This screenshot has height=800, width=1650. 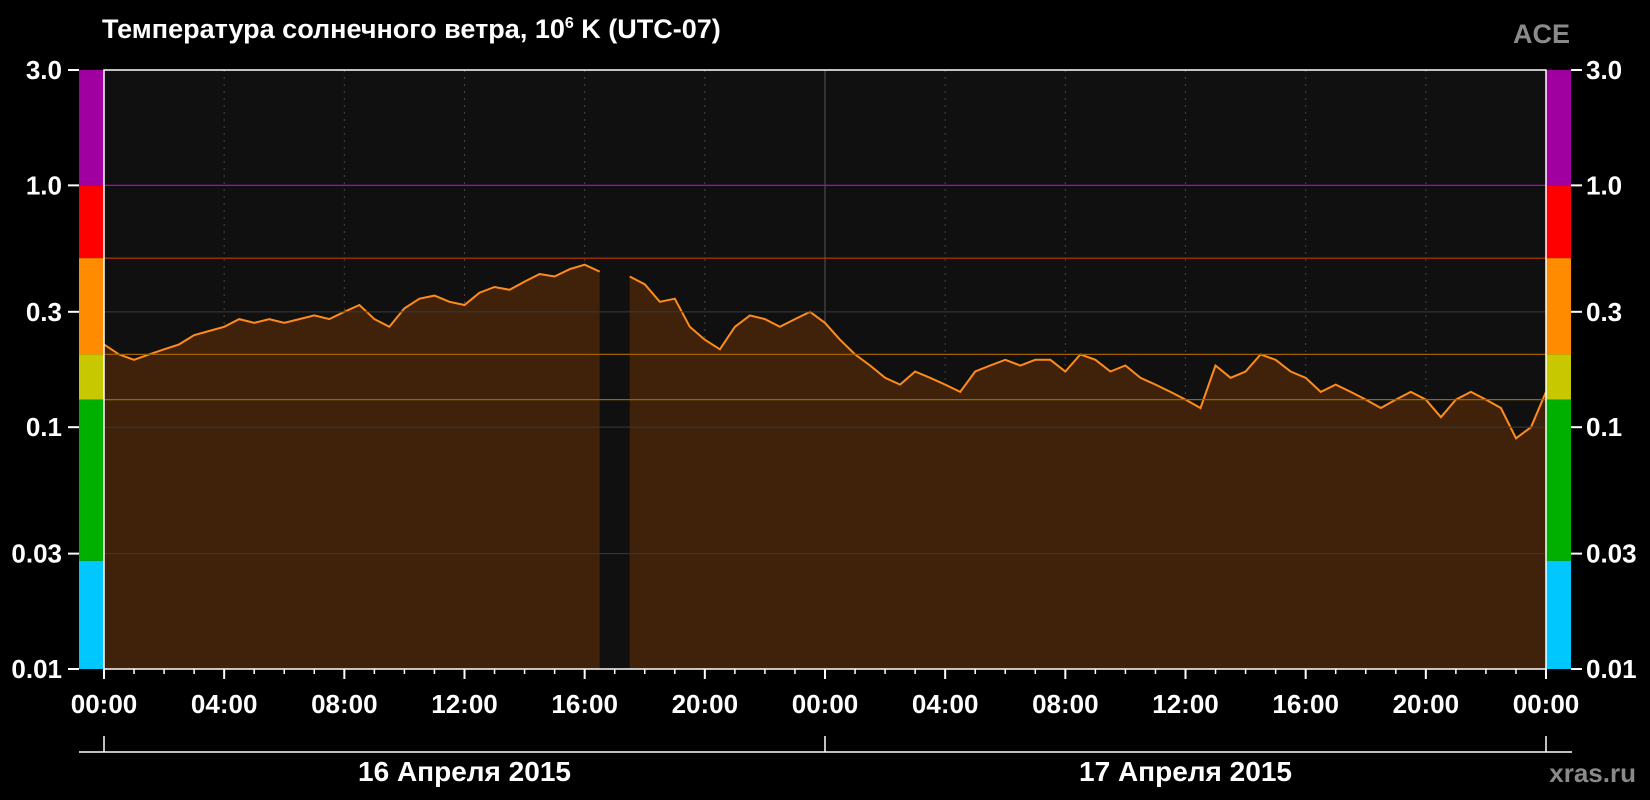 I want to click on y-tick-label-left: 0.3, so click(x=44, y=312).